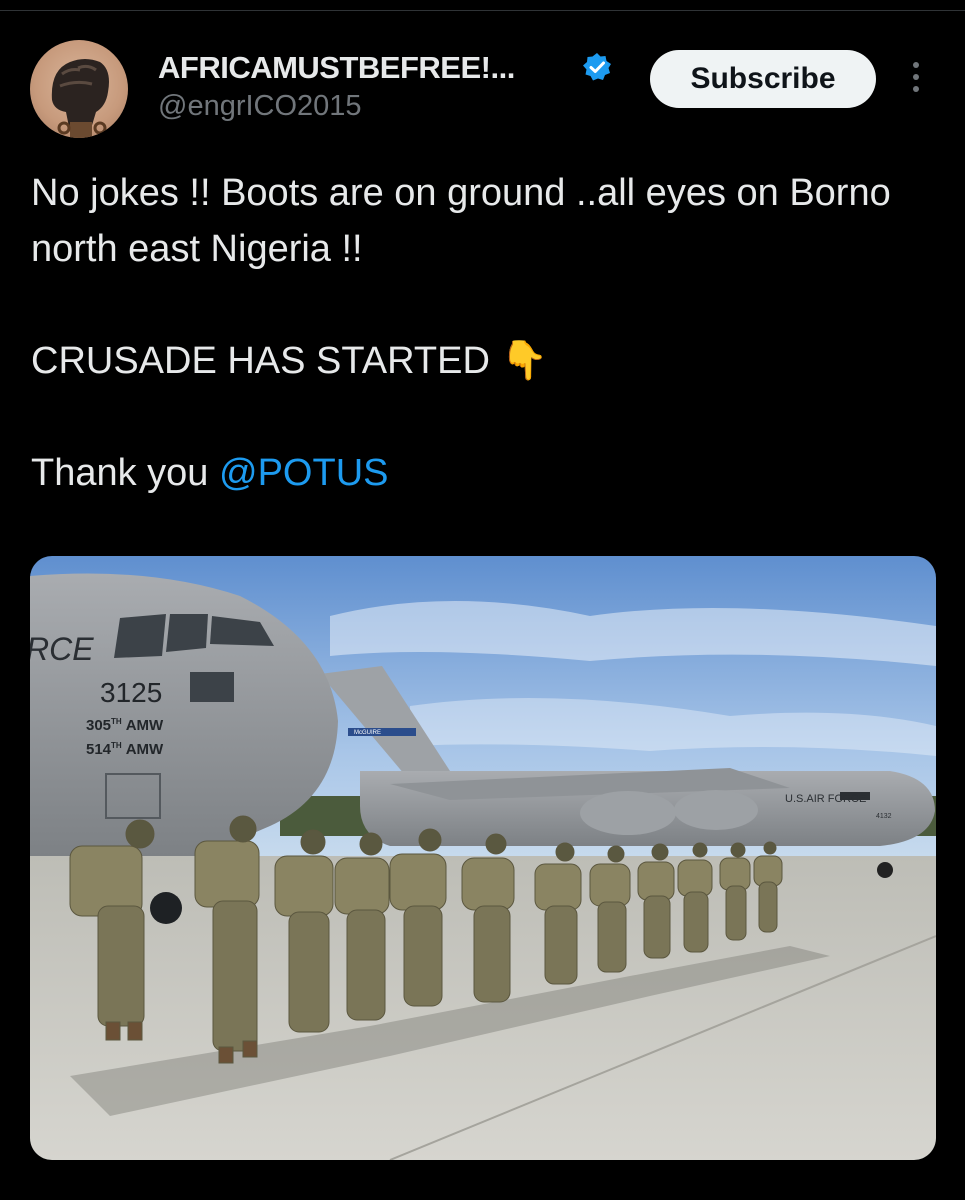 This screenshot has width=965, height=1200. Describe the element at coordinates (367, 733) in the screenshot. I see `rear-tail-text: McGUIRE` at that location.